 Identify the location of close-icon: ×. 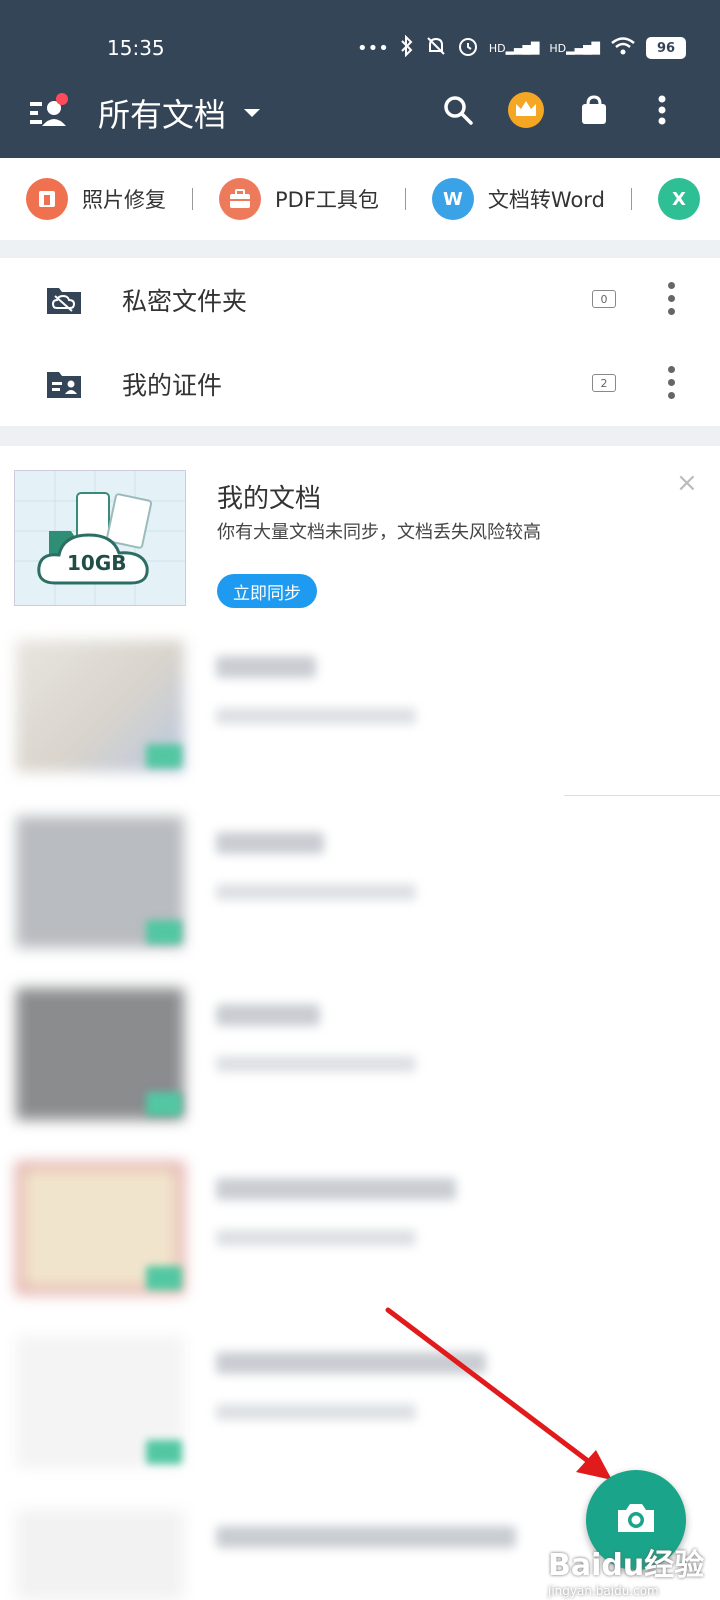
(687, 483).